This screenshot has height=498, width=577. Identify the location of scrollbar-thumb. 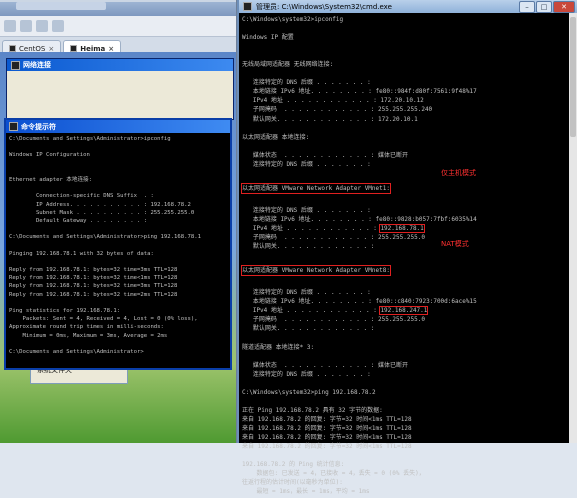
(573, 77).